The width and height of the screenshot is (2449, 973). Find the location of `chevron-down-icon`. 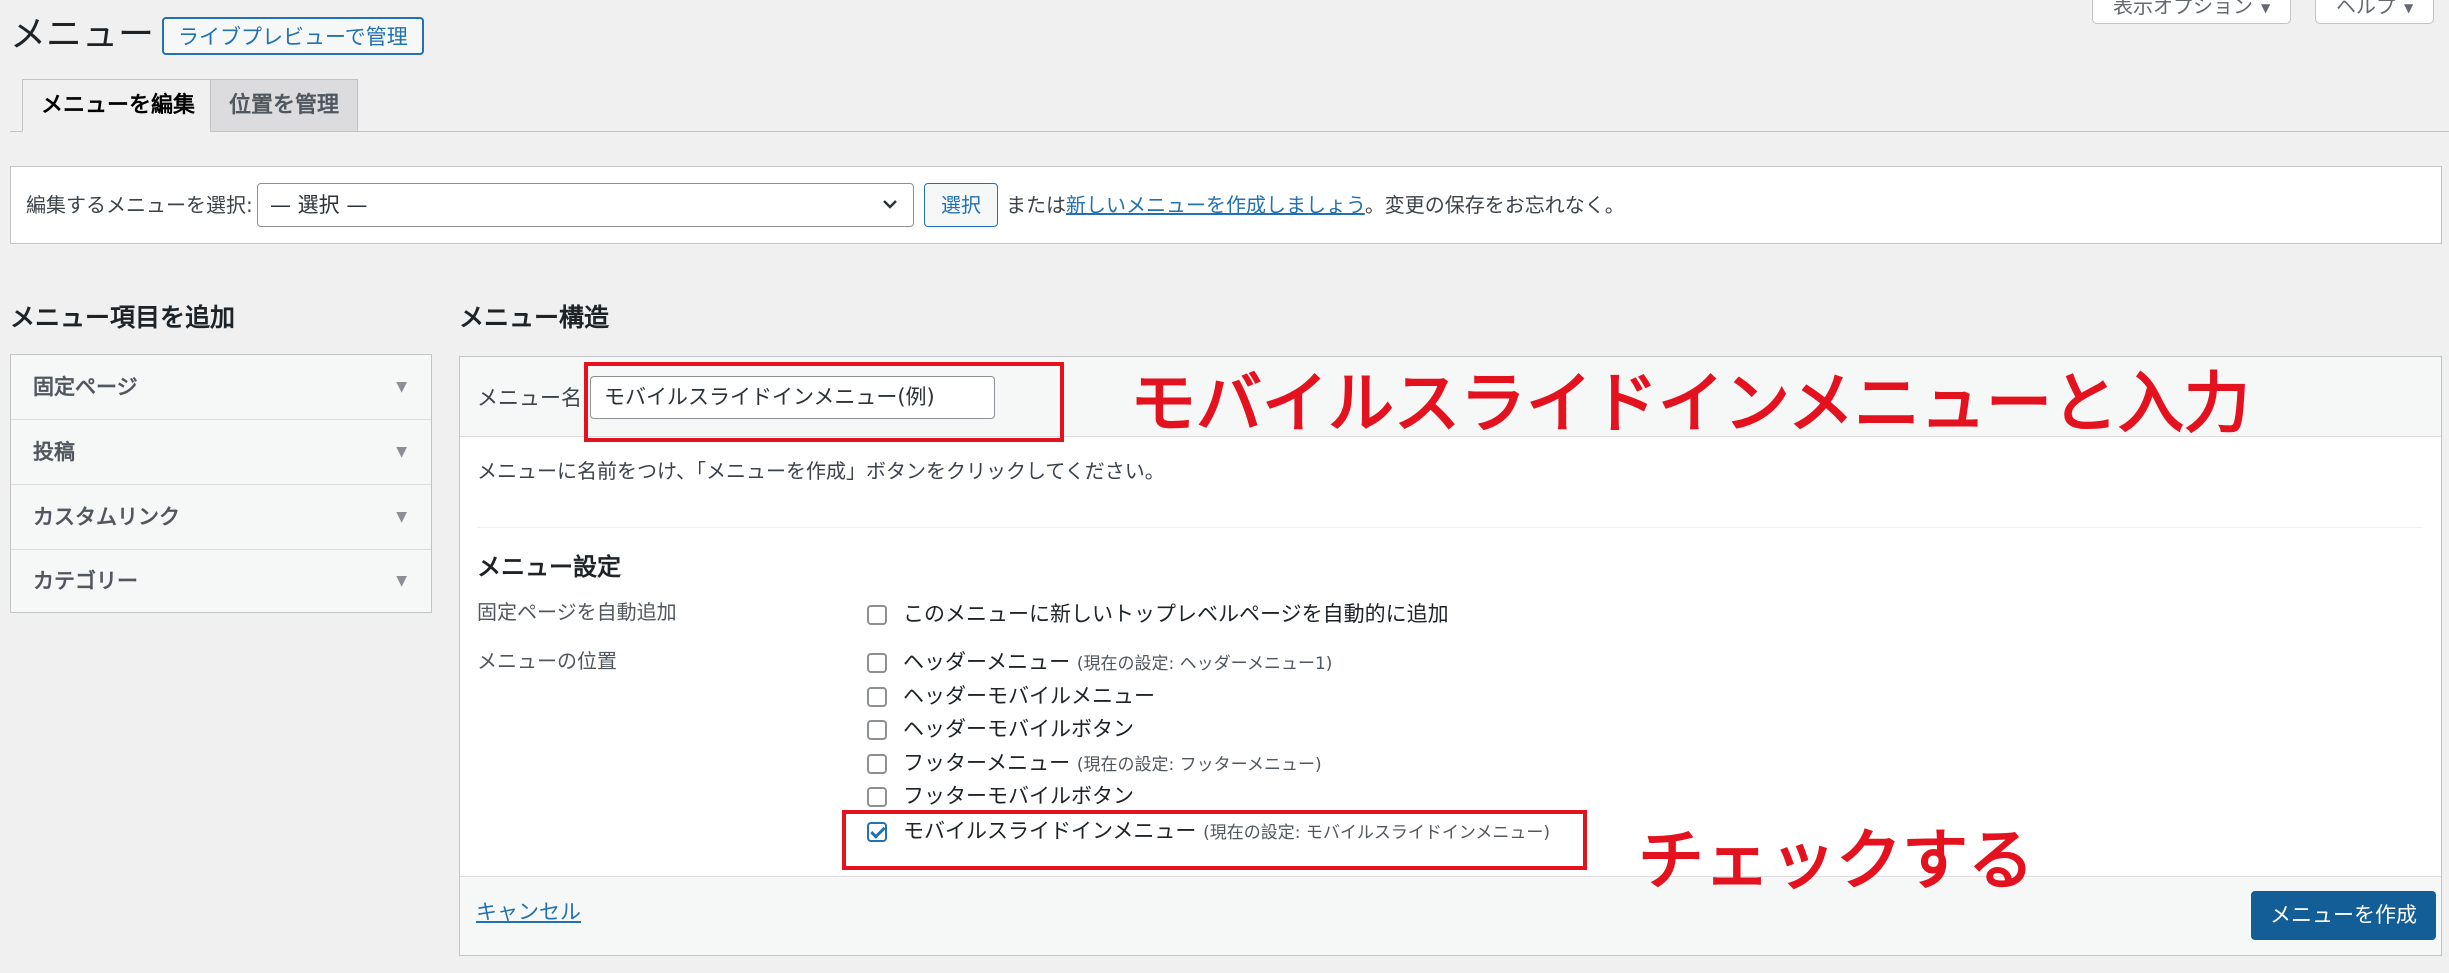

chevron-down-icon is located at coordinates (890, 213).